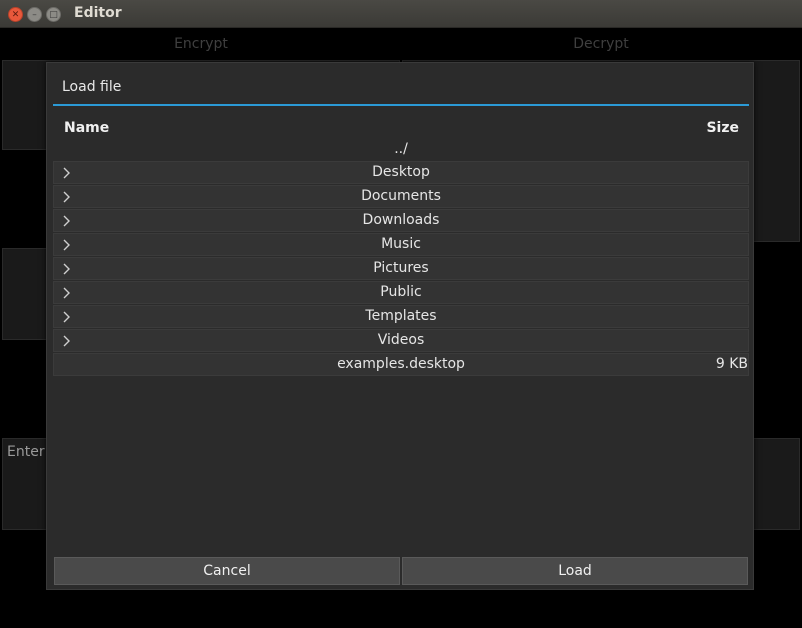 Image resolution: width=802 pixels, height=628 pixels. What do you see at coordinates (227, 571) in the screenshot?
I see `cancel-button: Cancel` at bounding box center [227, 571].